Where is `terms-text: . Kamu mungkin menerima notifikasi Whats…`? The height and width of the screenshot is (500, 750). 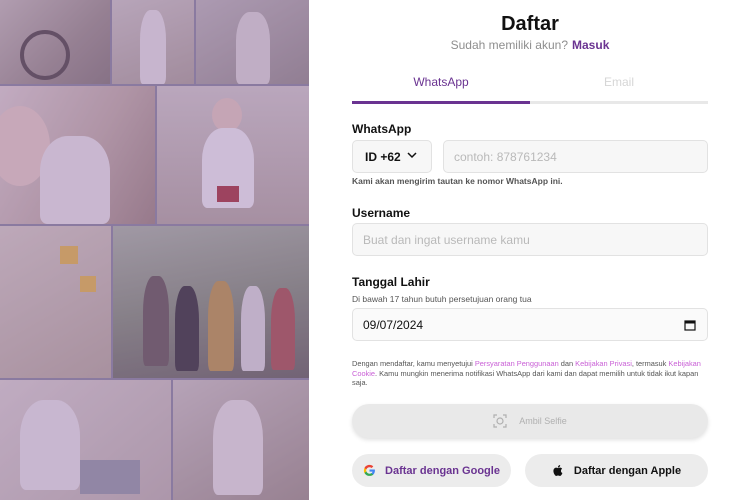
terms-text: . Kamu mungkin menerima notifikasi Whats… is located at coordinates (525, 378).